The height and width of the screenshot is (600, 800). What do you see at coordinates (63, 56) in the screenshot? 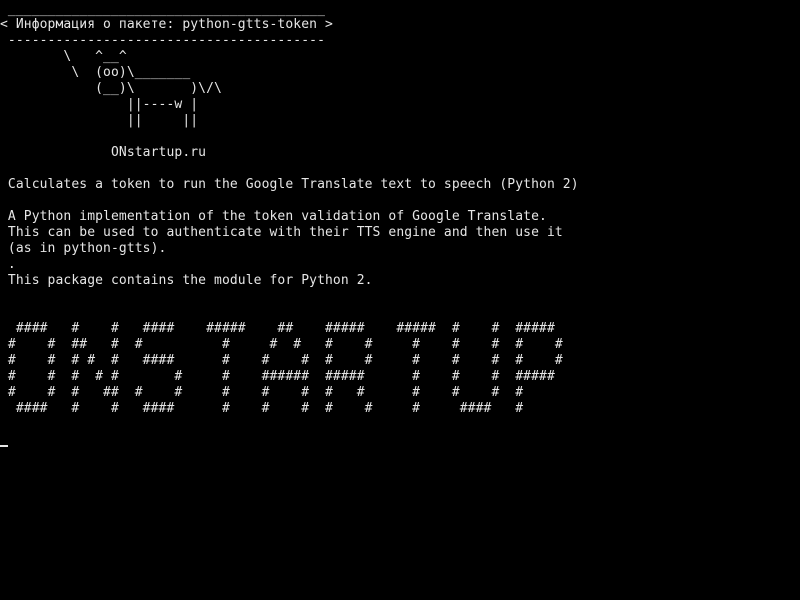
I see `cow-art-line: \ ^__^` at bounding box center [63, 56].